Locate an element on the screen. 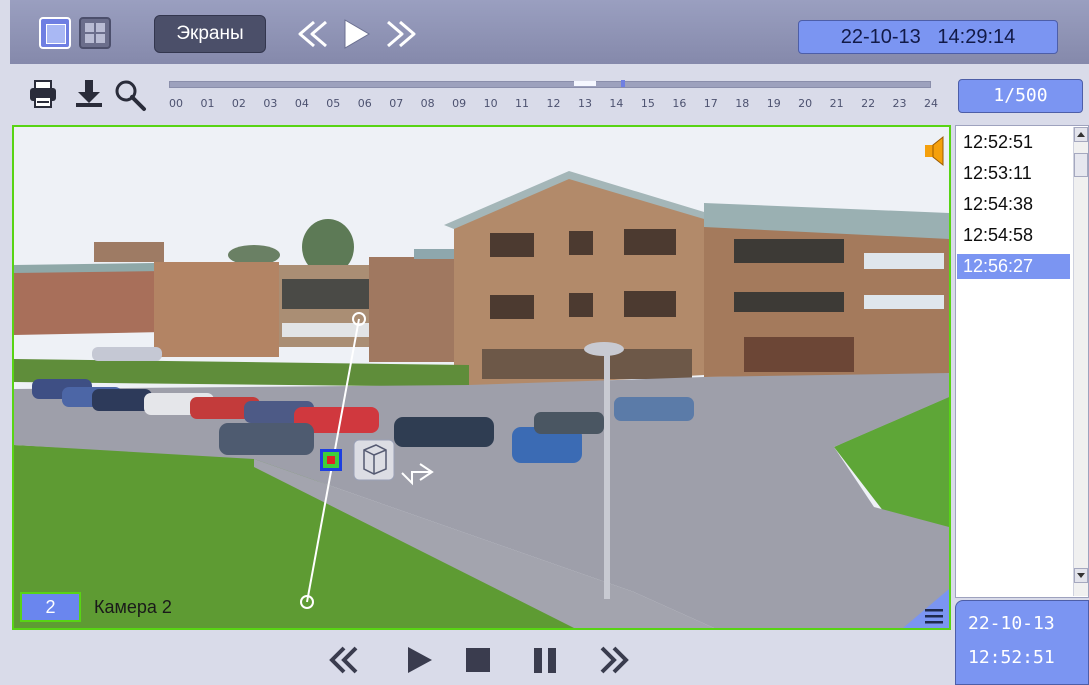 This screenshot has height=685, width=1089. playback-controls is located at coordinates (479, 660).